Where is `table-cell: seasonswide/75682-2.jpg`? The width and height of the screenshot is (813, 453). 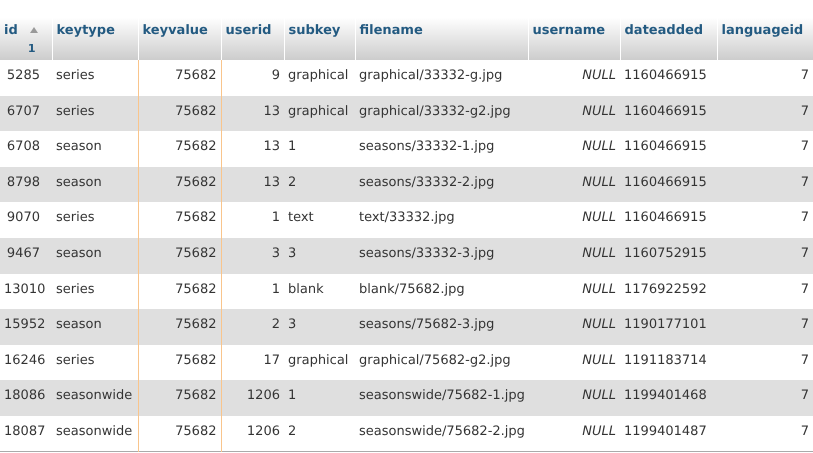
table-cell: seasonswide/75682-2.jpg is located at coordinates (441, 434).